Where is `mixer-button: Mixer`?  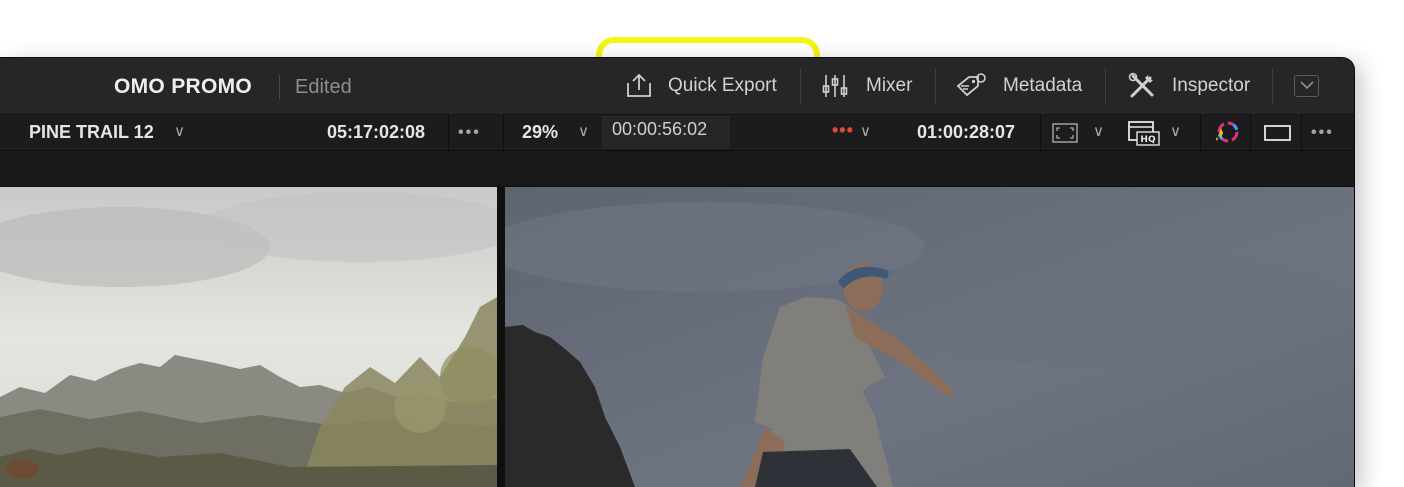
mixer-button: Mixer is located at coordinates (867, 86).